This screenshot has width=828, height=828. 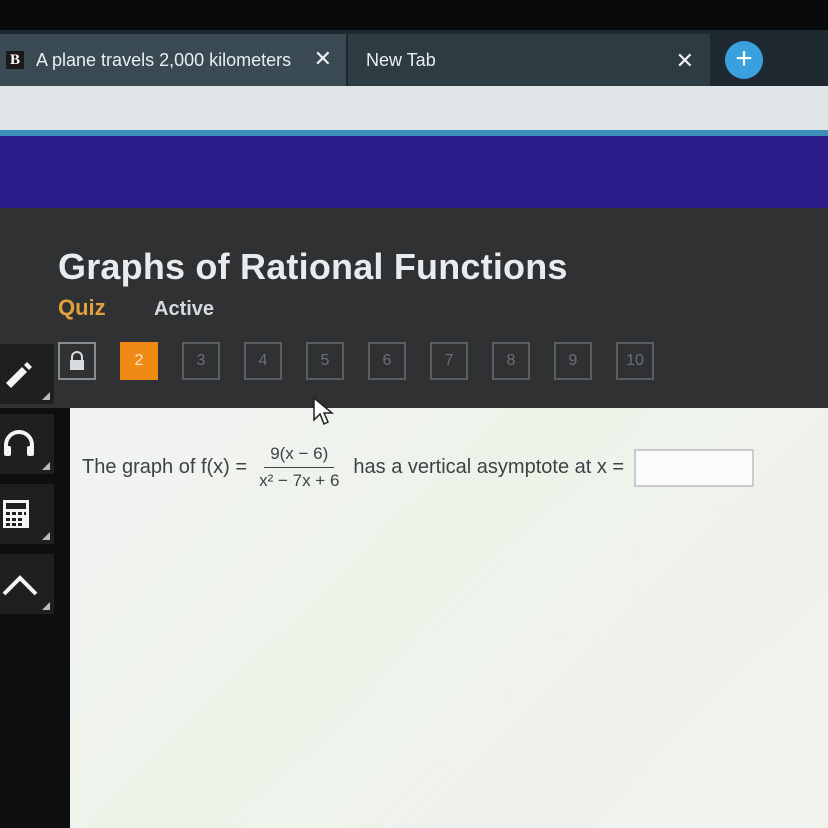 What do you see at coordinates (489, 467) in the screenshot?
I see `question-suffix: has a vertical asymptote at x =` at bounding box center [489, 467].